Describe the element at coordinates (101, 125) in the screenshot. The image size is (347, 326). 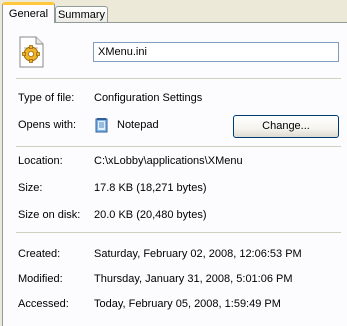
I see `notepad-icon` at that location.